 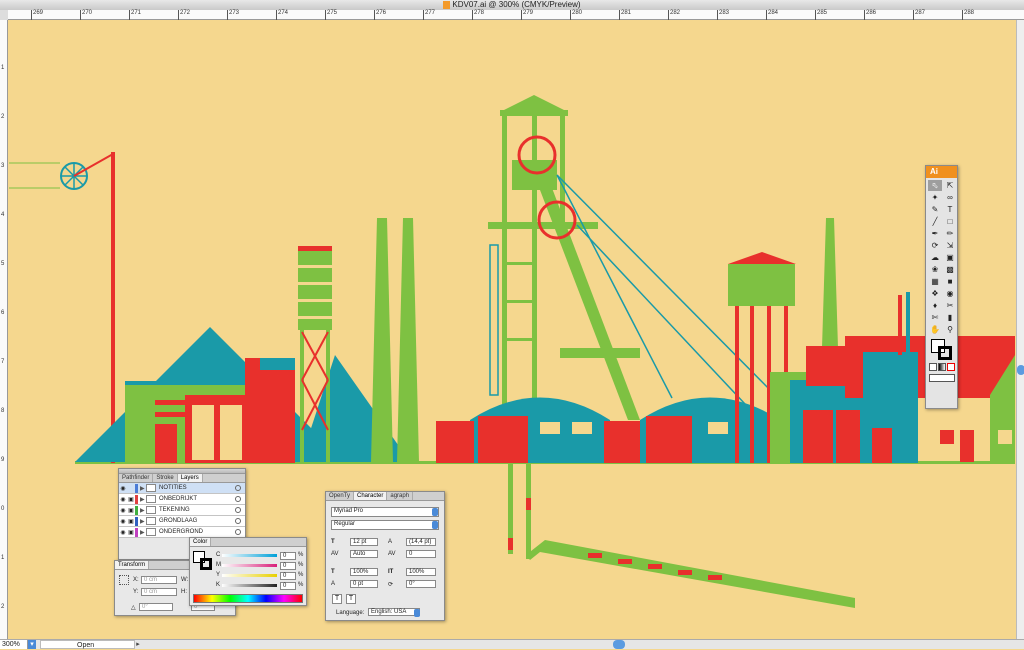 What do you see at coordinates (364, 572) in the screenshot?
I see `vscale-field: 100%` at bounding box center [364, 572].